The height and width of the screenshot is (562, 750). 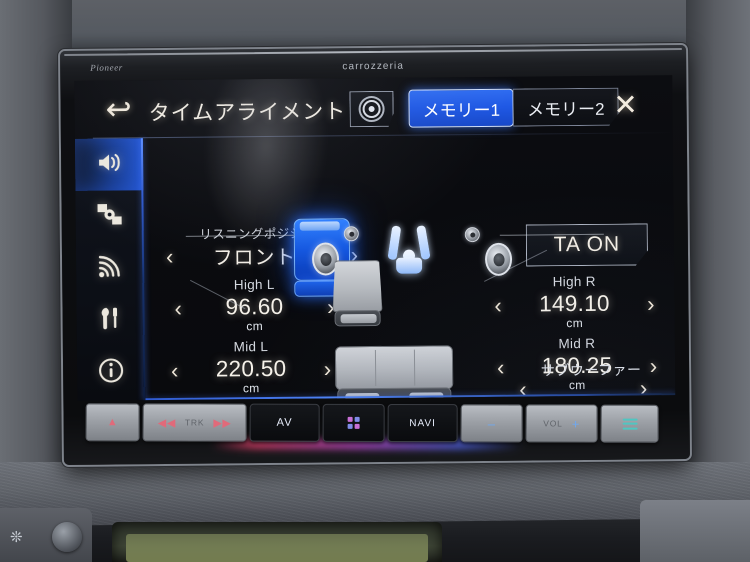 I want to click on ta-on-button: TA ON, so click(x=587, y=244).